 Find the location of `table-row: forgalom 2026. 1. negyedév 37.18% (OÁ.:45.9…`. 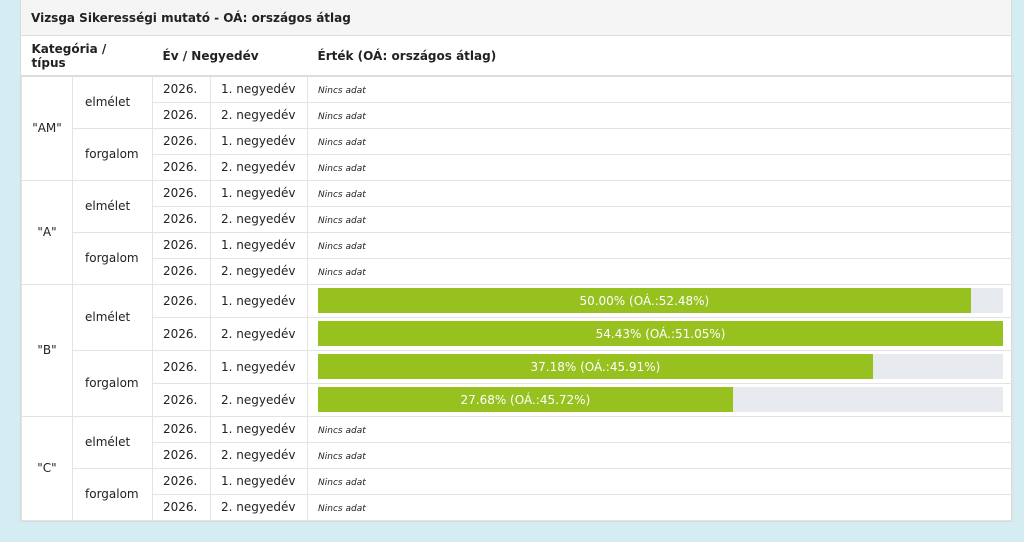

table-row: forgalom 2026. 1. negyedév 37.18% (OÁ.:45.9… is located at coordinates (518, 383).